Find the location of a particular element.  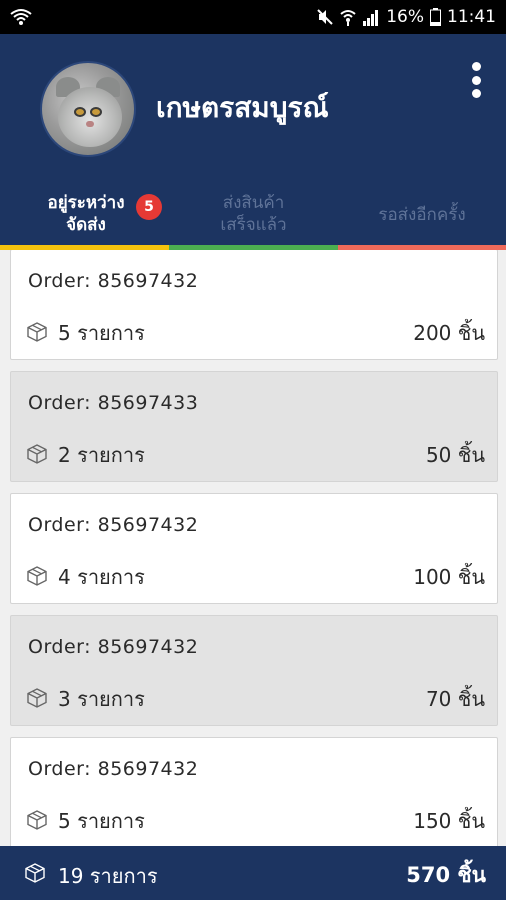

total-piece-count: 570 ชิ้น is located at coordinates (446, 875).